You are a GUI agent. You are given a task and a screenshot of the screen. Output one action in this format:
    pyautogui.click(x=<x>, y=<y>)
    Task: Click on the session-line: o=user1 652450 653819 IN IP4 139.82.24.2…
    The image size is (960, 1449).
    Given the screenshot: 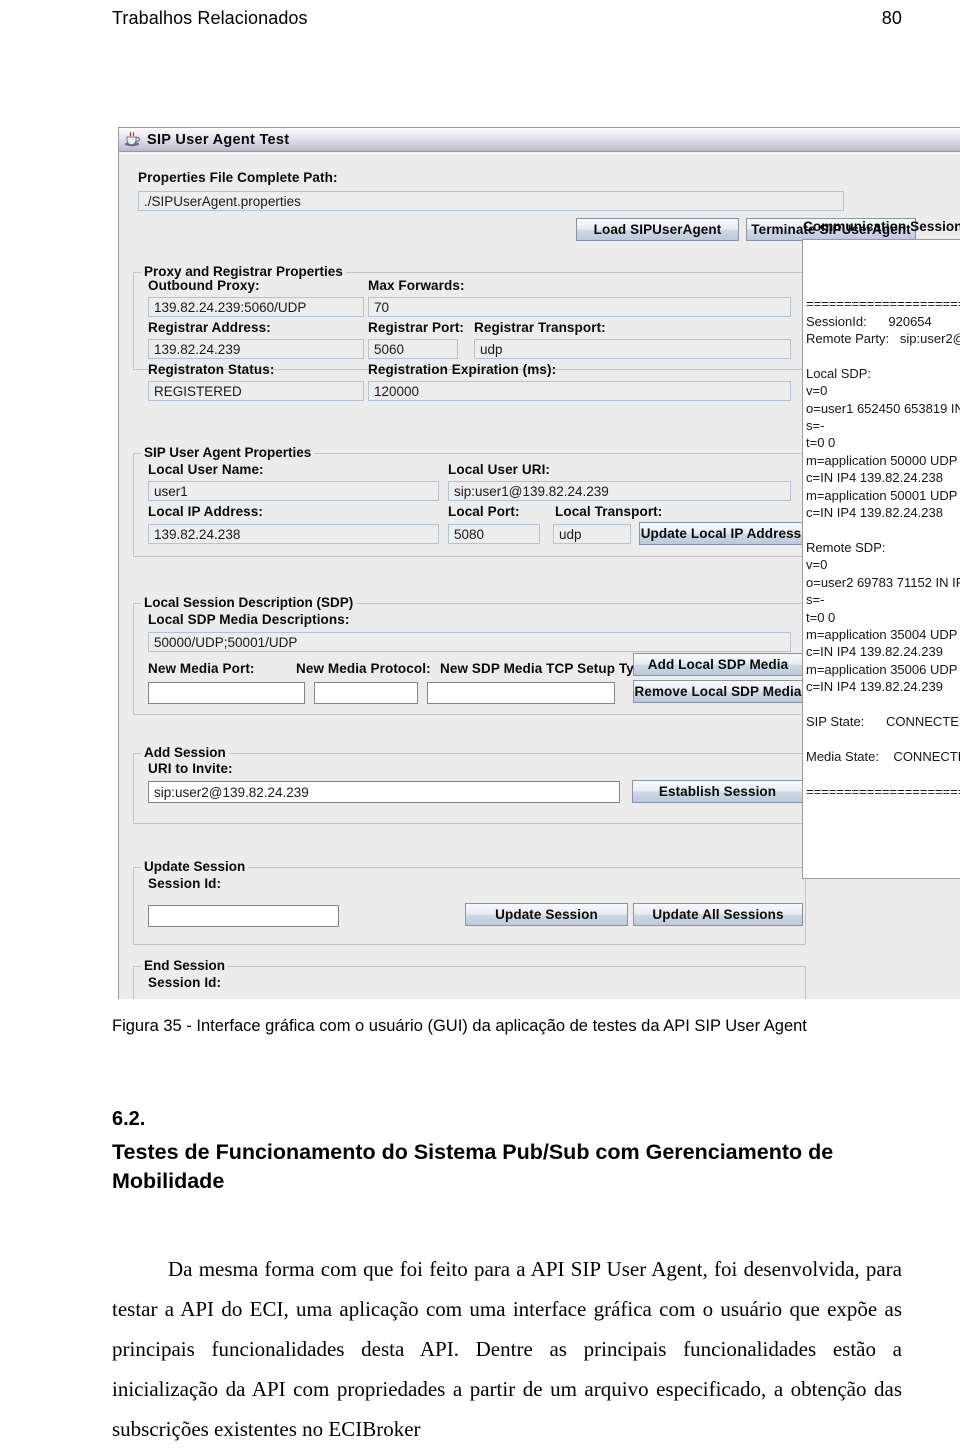 What is the action you would take?
    pyautogui.click(x=883, y=408)
    